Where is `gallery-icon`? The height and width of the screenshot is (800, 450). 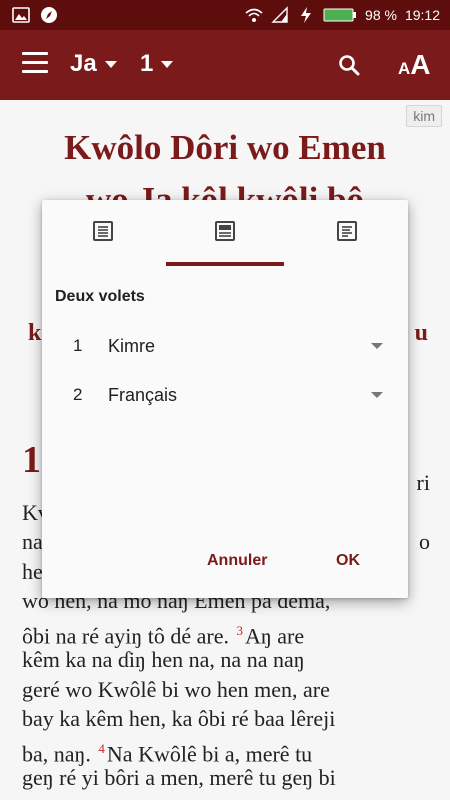 gallery-icon is located at coordinates (21, 15).